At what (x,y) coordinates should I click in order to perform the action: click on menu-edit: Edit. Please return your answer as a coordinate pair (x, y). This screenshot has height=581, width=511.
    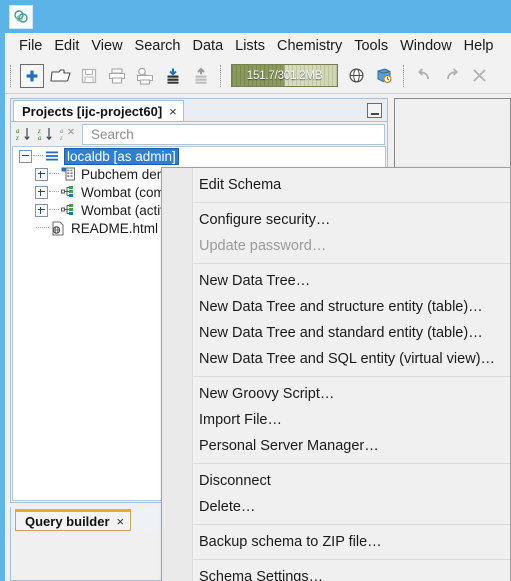
    Looking at the image, I should click on (66, 46).